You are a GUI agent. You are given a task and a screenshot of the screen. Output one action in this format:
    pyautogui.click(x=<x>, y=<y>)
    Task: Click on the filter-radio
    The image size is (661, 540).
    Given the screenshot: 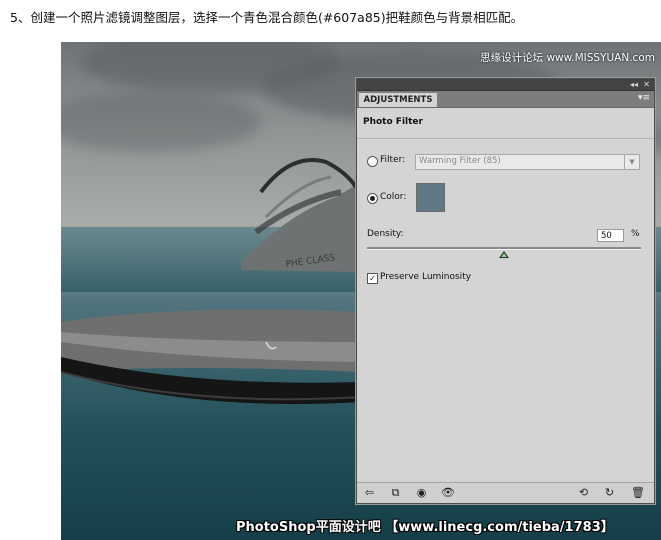 What is the action you would take?
    pyautogui.click(x=372, y=161)
    